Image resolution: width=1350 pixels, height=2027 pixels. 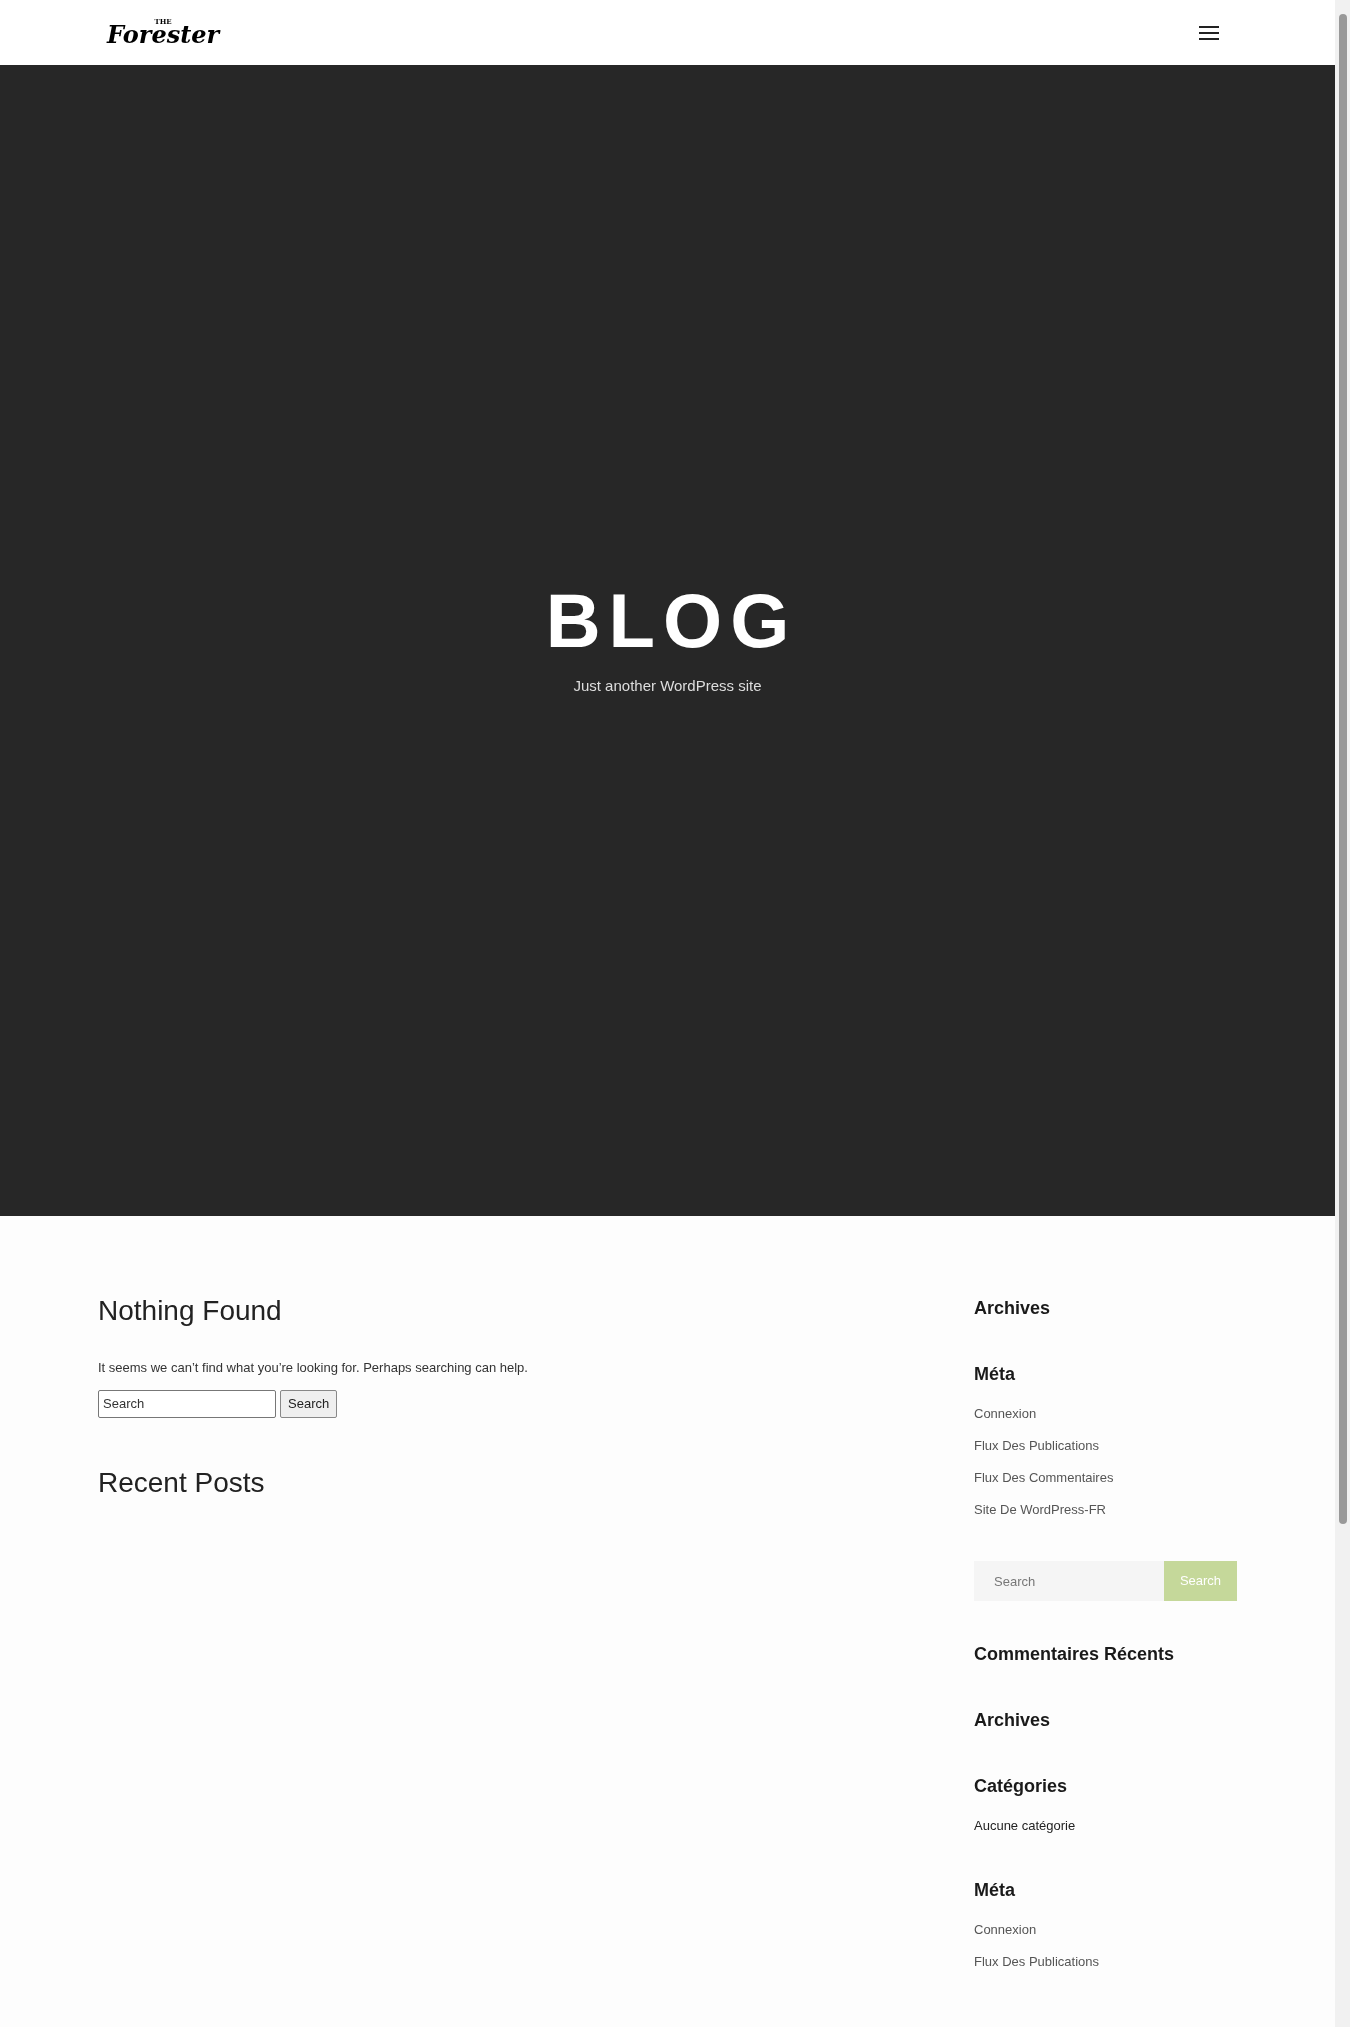 I want to click on page-title: Nothing Found, so click(x=190, y=1311).